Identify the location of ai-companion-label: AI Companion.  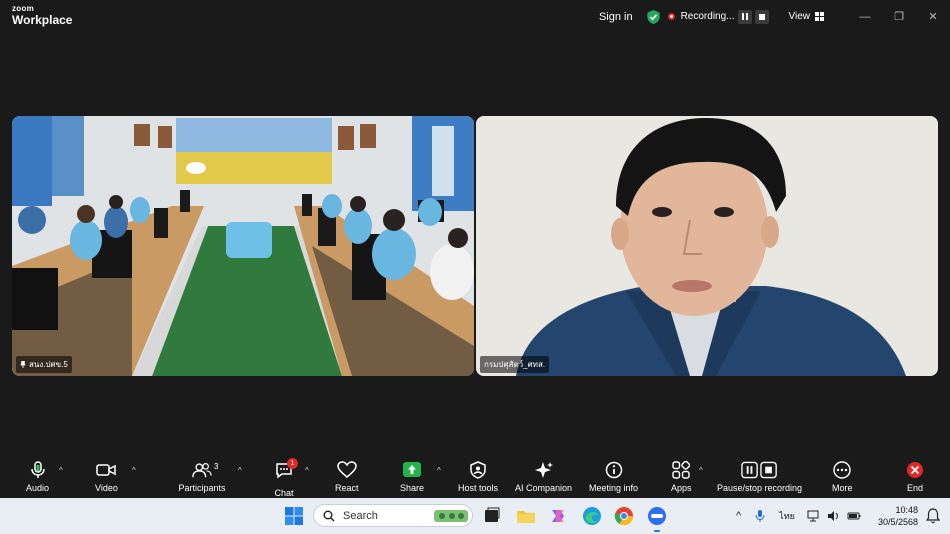
(544, 488).